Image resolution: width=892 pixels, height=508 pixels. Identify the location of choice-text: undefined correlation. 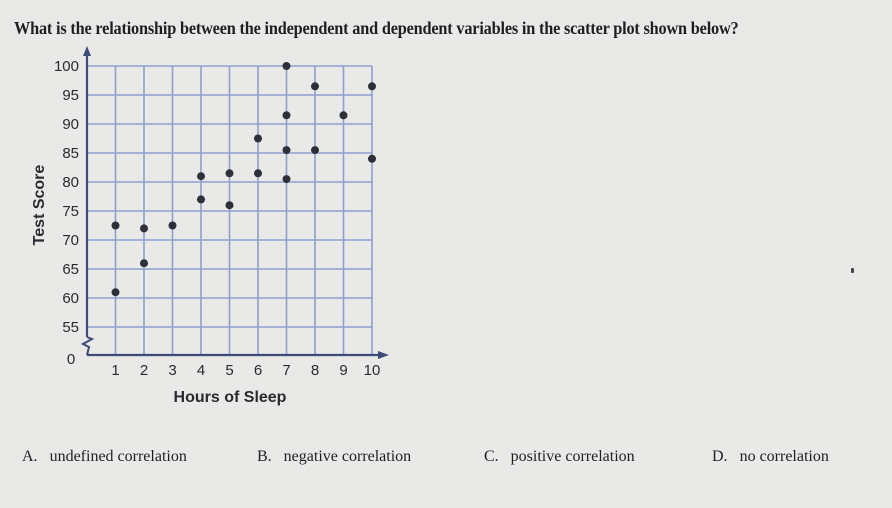
(118, 456).